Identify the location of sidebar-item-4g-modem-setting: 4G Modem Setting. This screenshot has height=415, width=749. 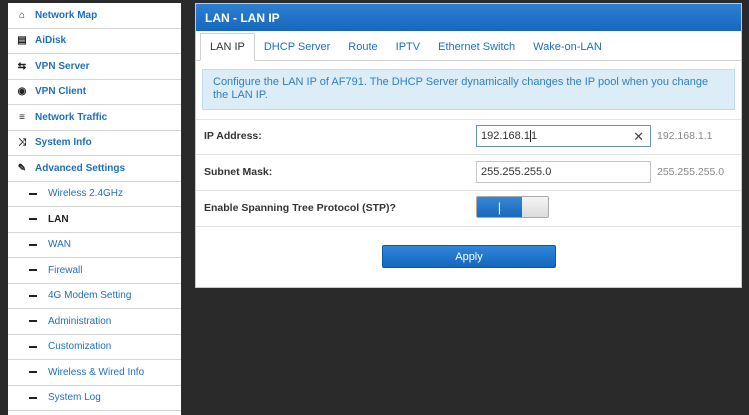
(94, 296).